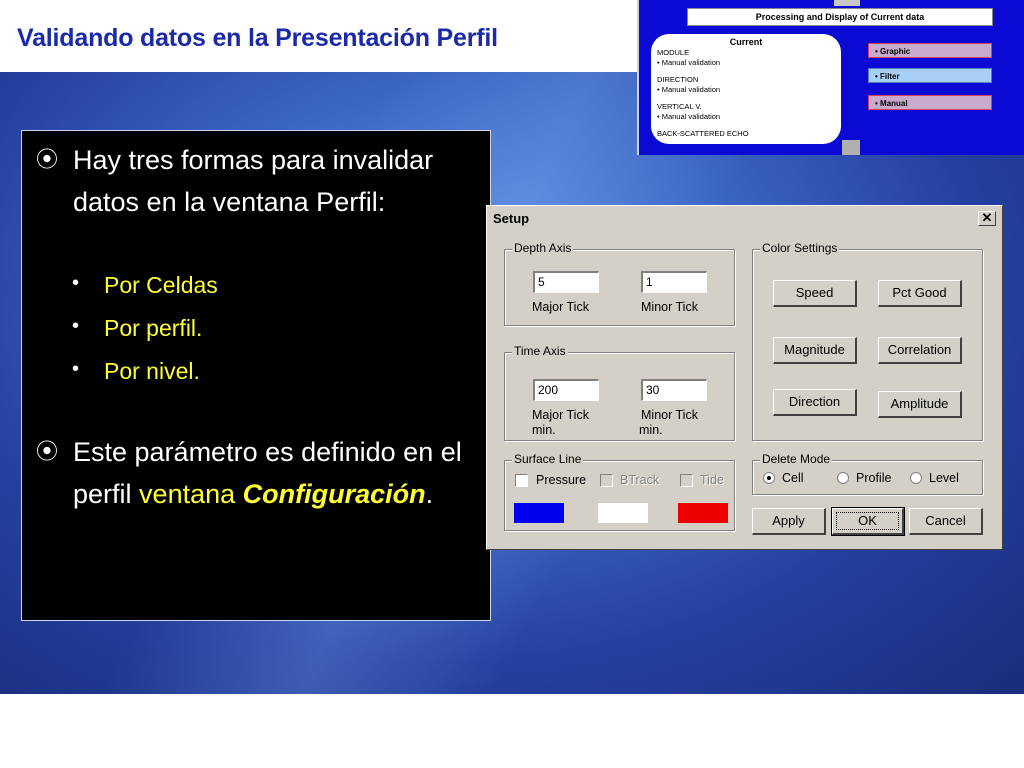  What do you see at coordinates (669, 415) in the screenshot?
I see `time-minor-tick-label: Minor Tick` at bounding box center [669, 415].